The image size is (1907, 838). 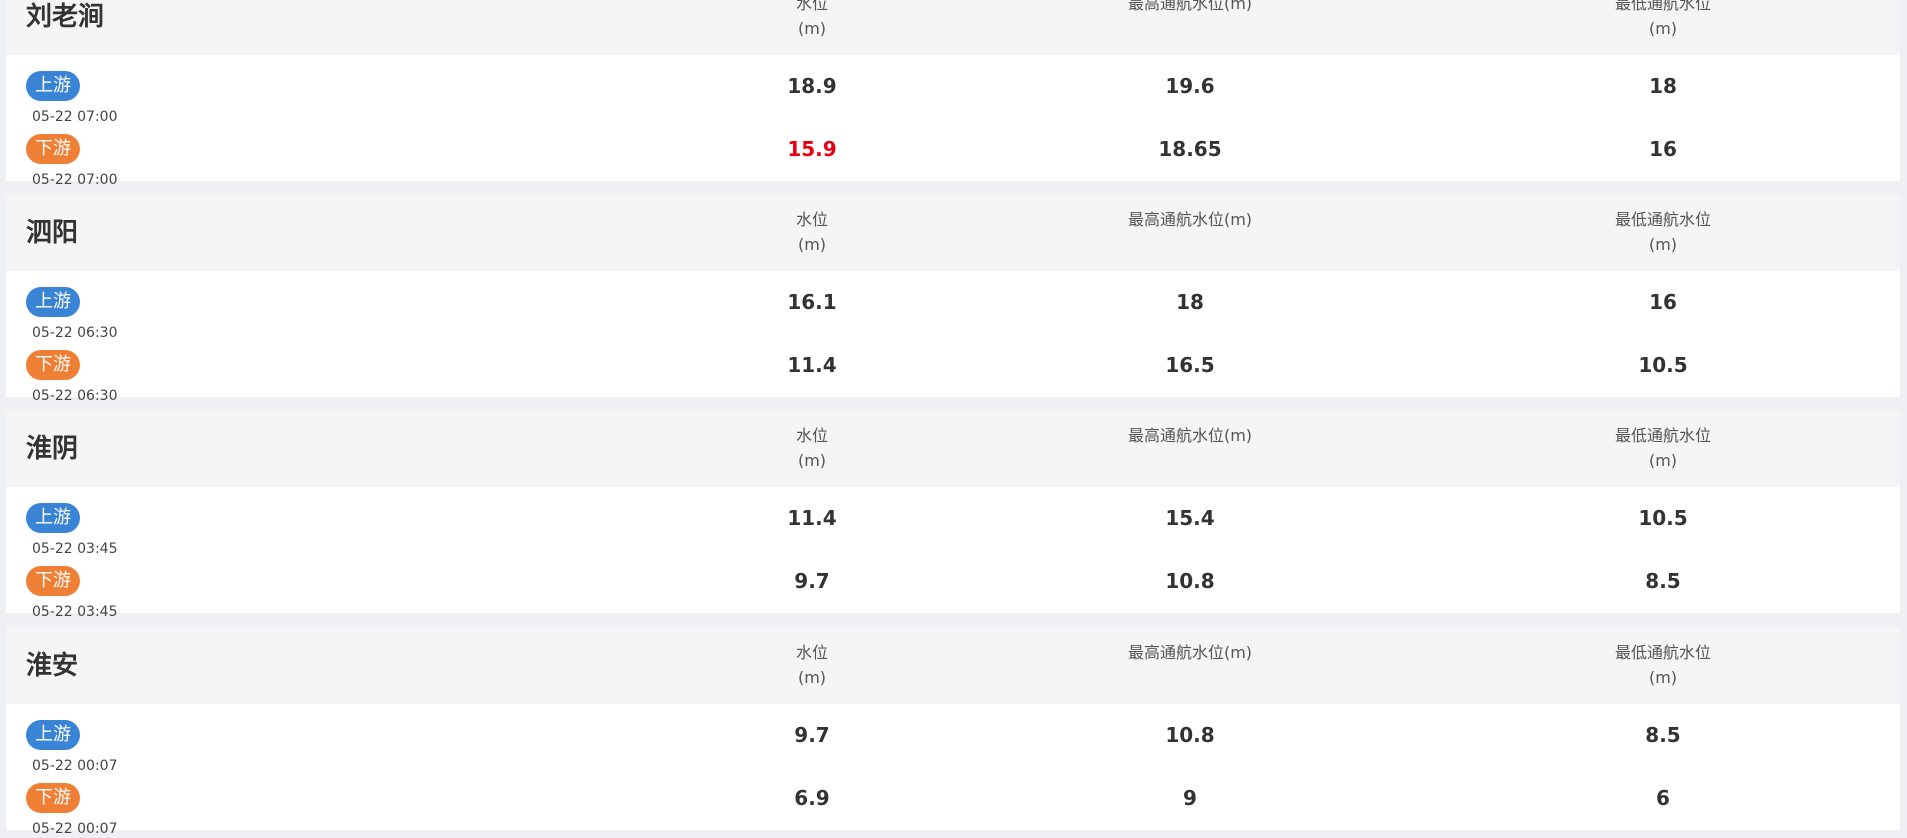 I want to click on max-navigable-level-value: 15.4, so click(x=1190, y=518).